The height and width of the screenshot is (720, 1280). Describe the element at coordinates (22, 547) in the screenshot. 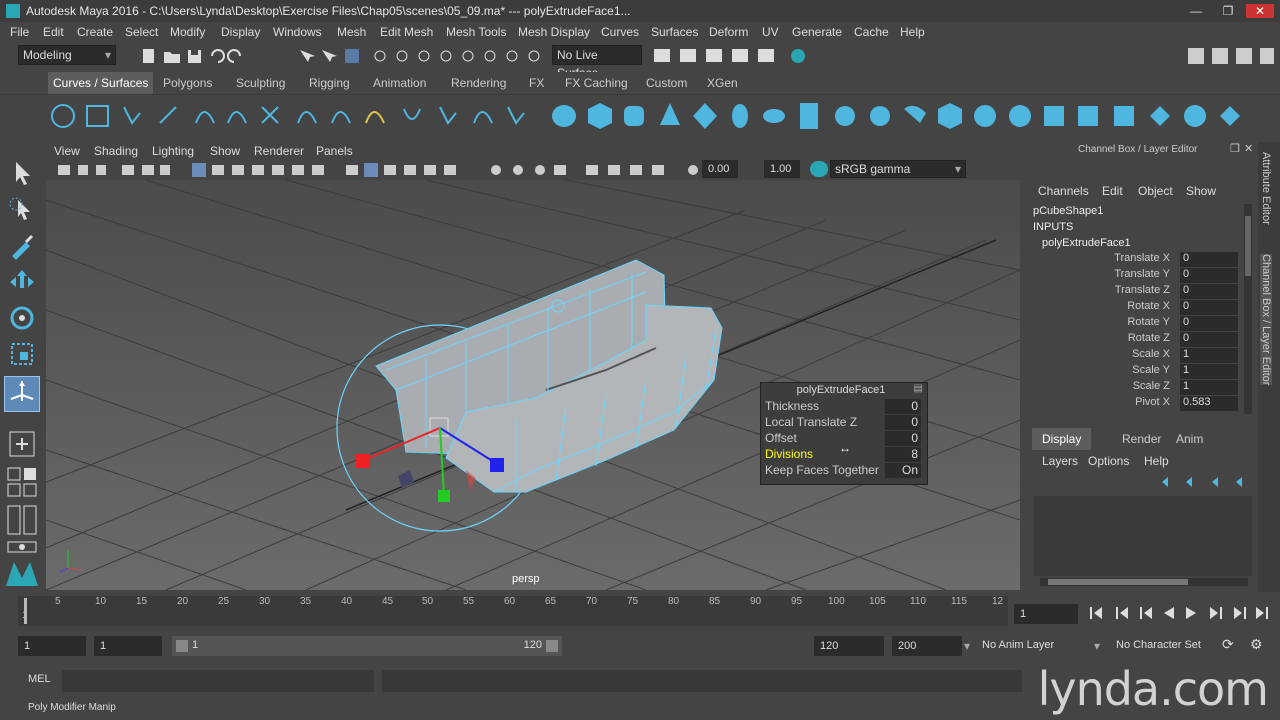

I see `toggle-layout-icon` at that location.